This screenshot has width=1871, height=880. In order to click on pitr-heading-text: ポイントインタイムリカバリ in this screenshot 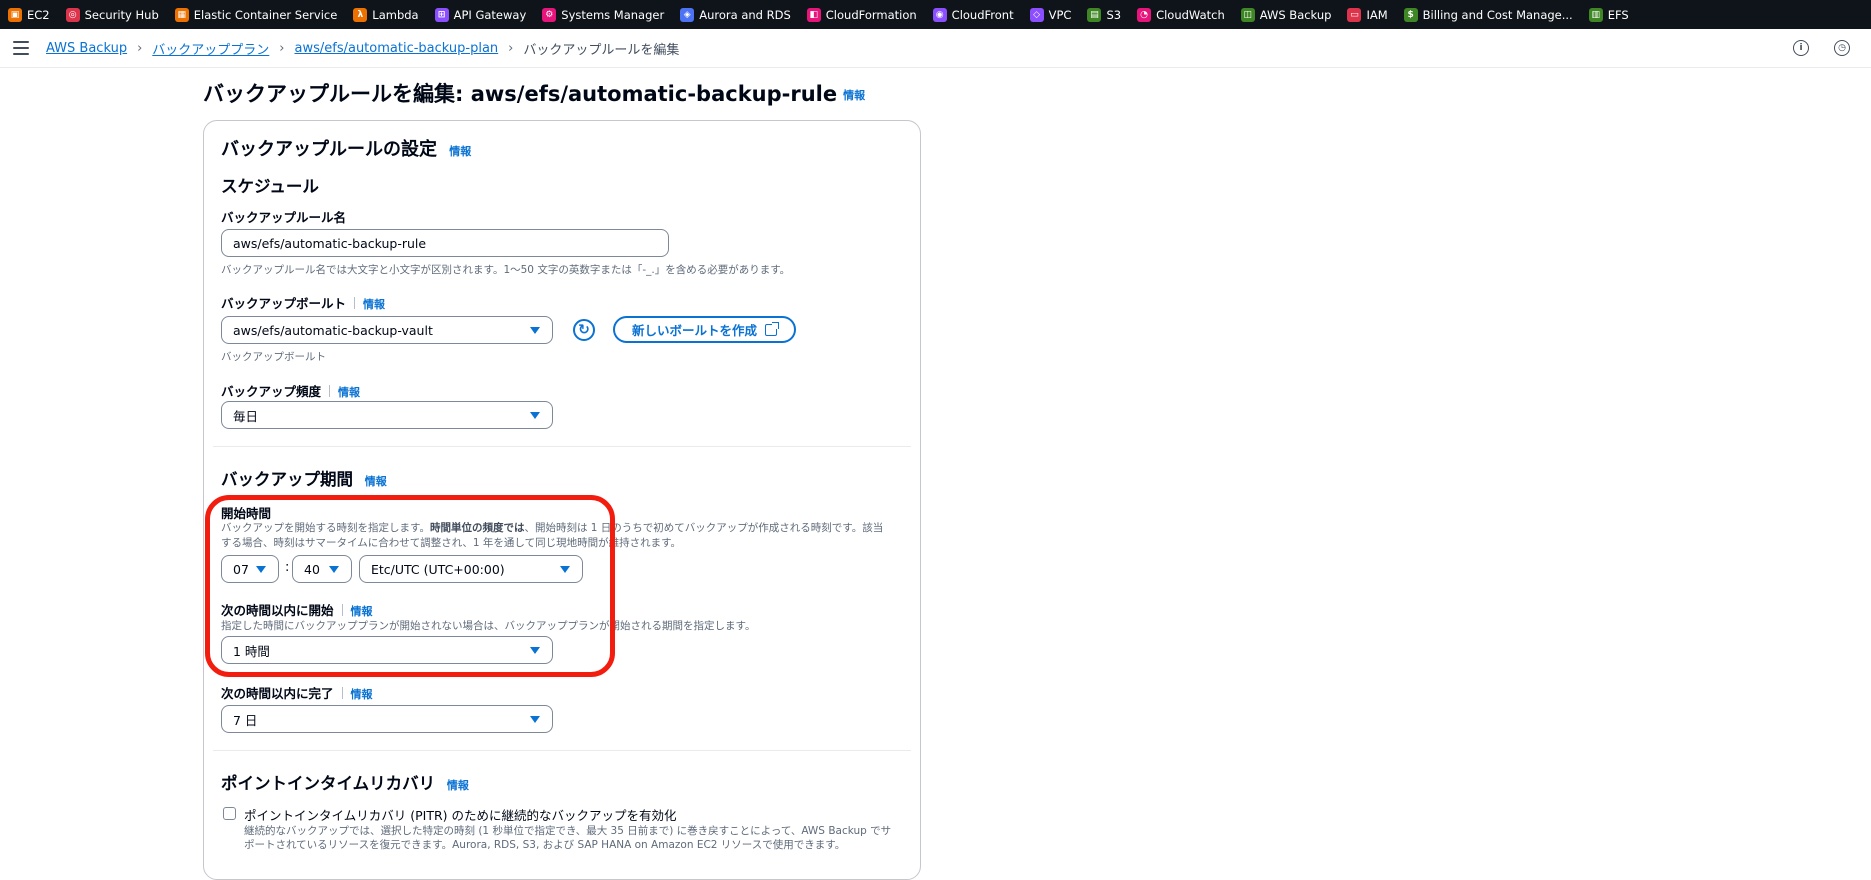, I will do `click(328, 783)`.